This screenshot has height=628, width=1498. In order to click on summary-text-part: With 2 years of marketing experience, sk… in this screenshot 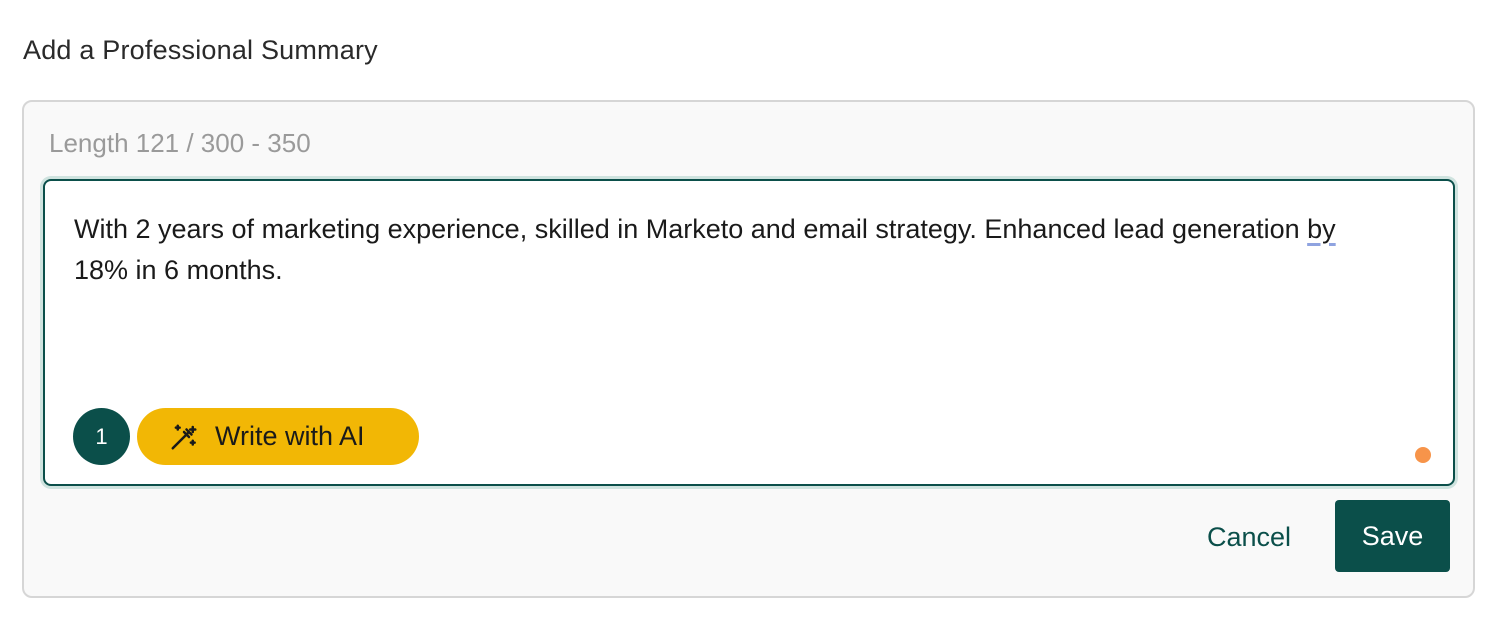, I will do `click(691, 229)`.